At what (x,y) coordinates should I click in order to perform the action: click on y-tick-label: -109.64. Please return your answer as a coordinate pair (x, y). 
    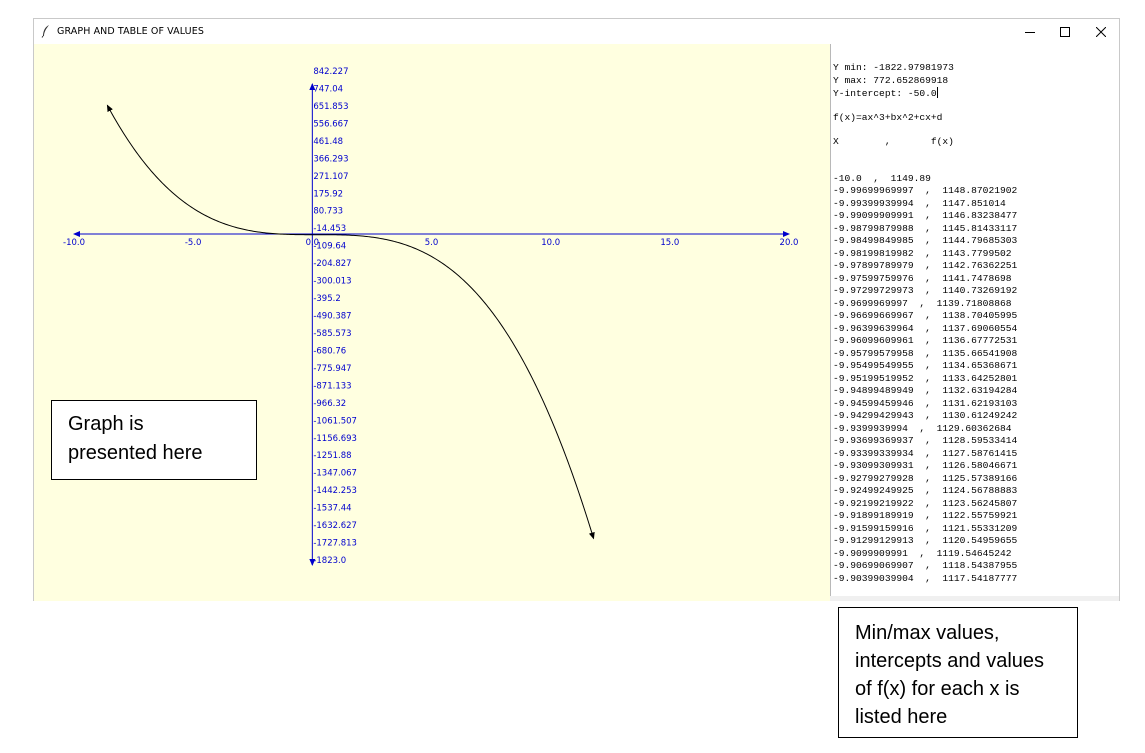
    Looking at the image, I should click on (329, 247).